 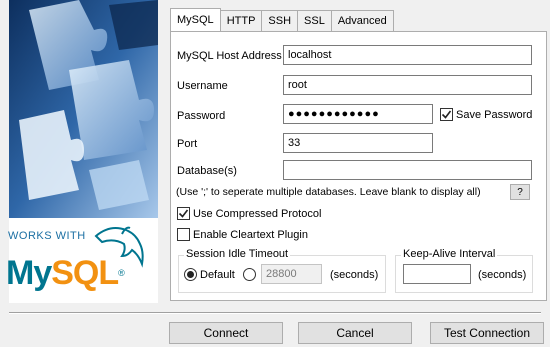 I want to click on database-label: Database(s), so click(x=207, y=171).